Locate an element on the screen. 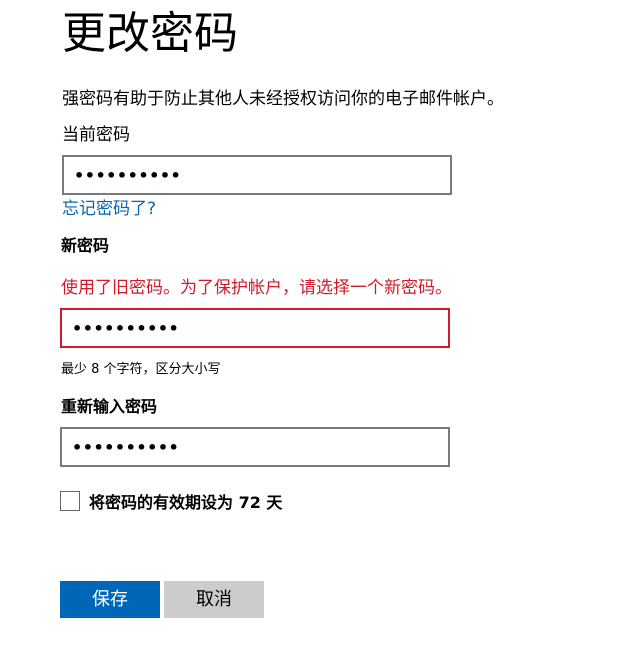 This screenshot has width=642, height=645. save-button: 保存 is located at coordinates (110, 599).